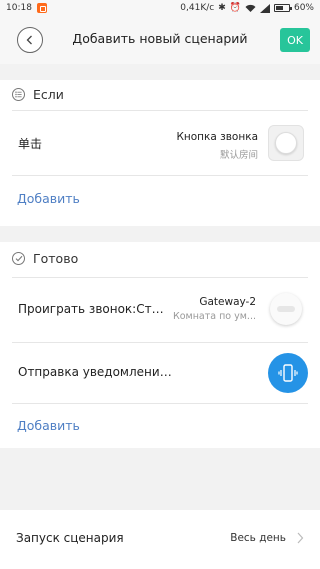  I want to click on check-circle-icon, so click(18, 258).